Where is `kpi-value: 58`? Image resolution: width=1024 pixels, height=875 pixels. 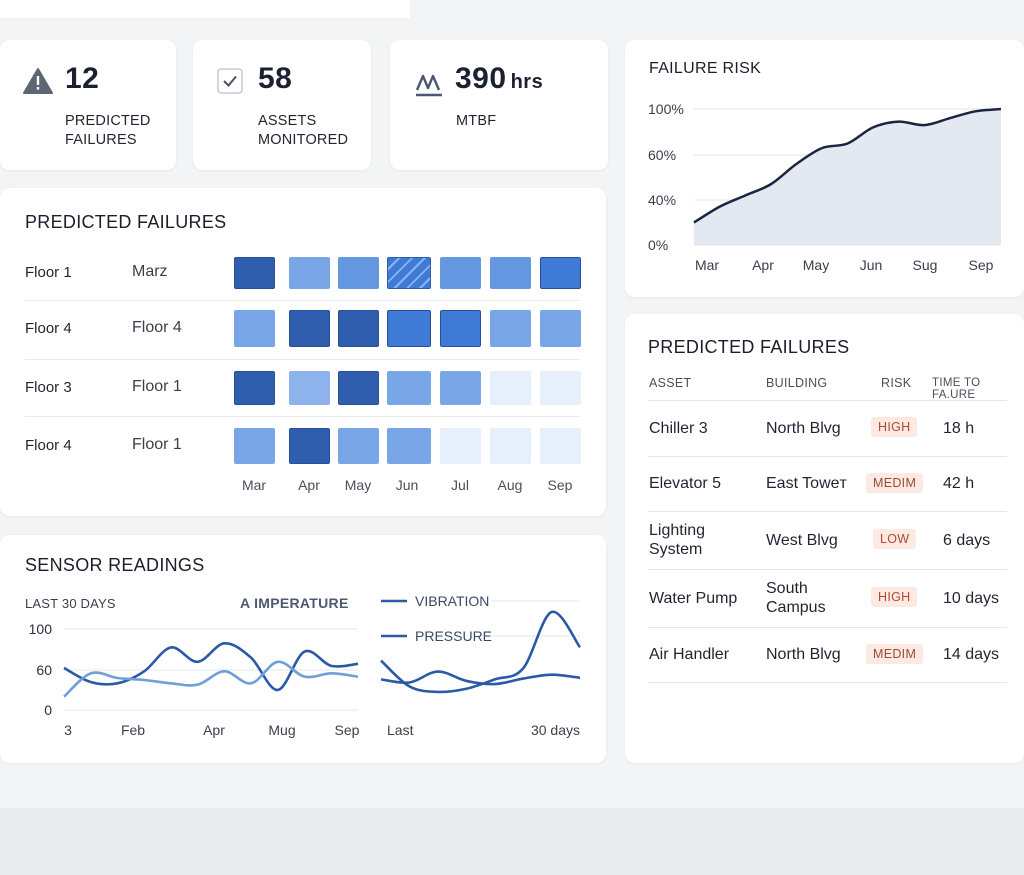
kpi-value: 58 is located at coordinates (275, 78).